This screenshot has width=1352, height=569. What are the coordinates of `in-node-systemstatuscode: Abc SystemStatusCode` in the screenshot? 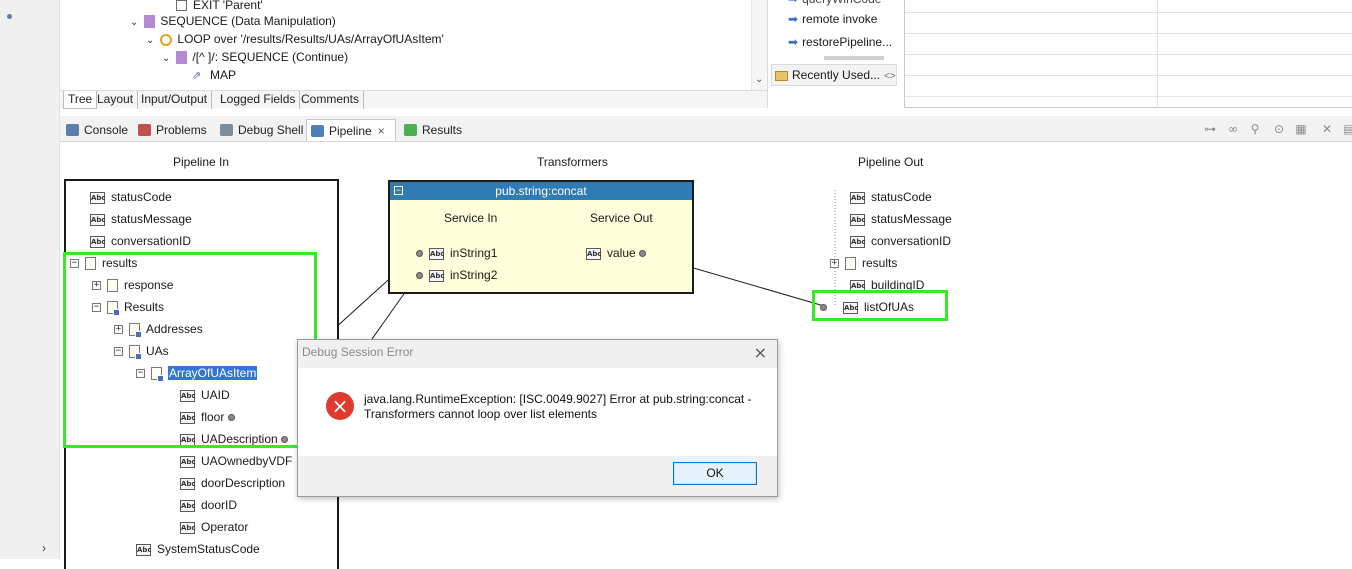 It's located at (198, 549).